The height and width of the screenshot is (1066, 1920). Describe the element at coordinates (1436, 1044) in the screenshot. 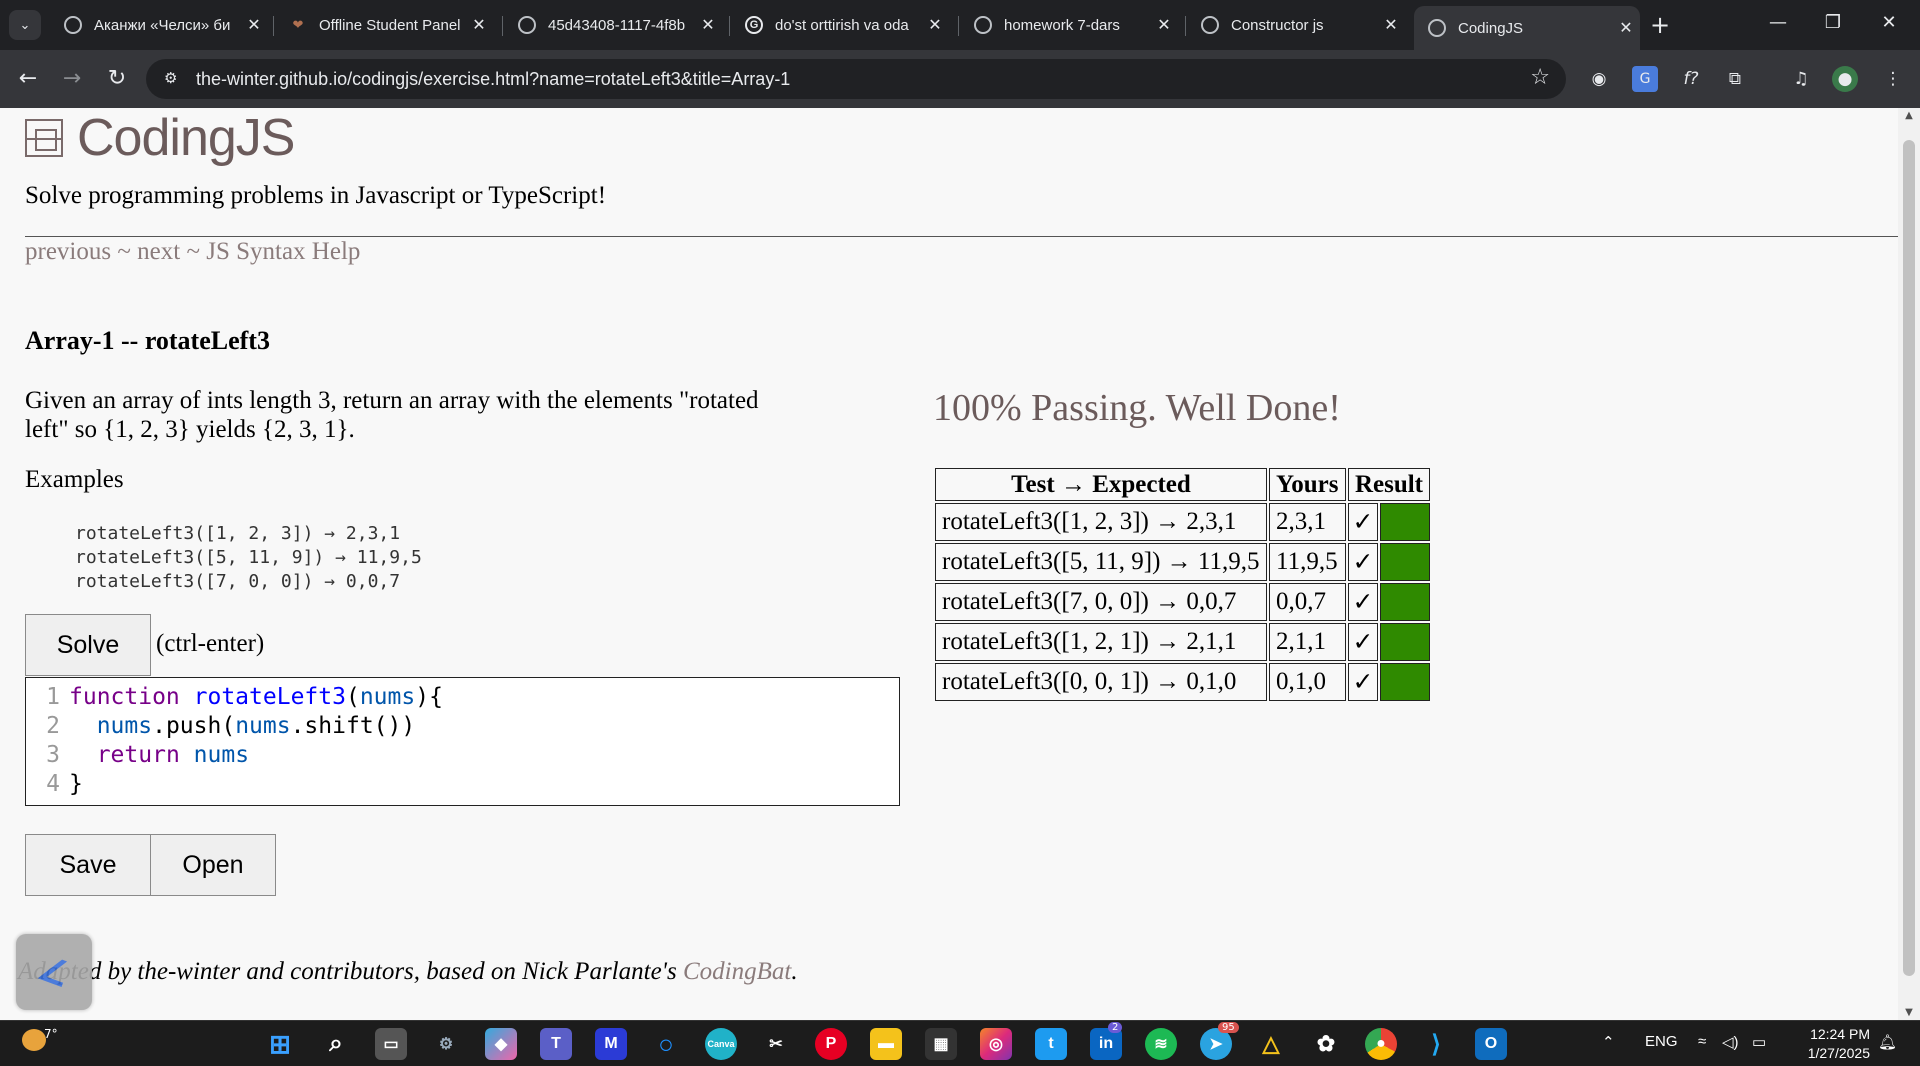

I see `vscode-icon: ⟩` at that location.